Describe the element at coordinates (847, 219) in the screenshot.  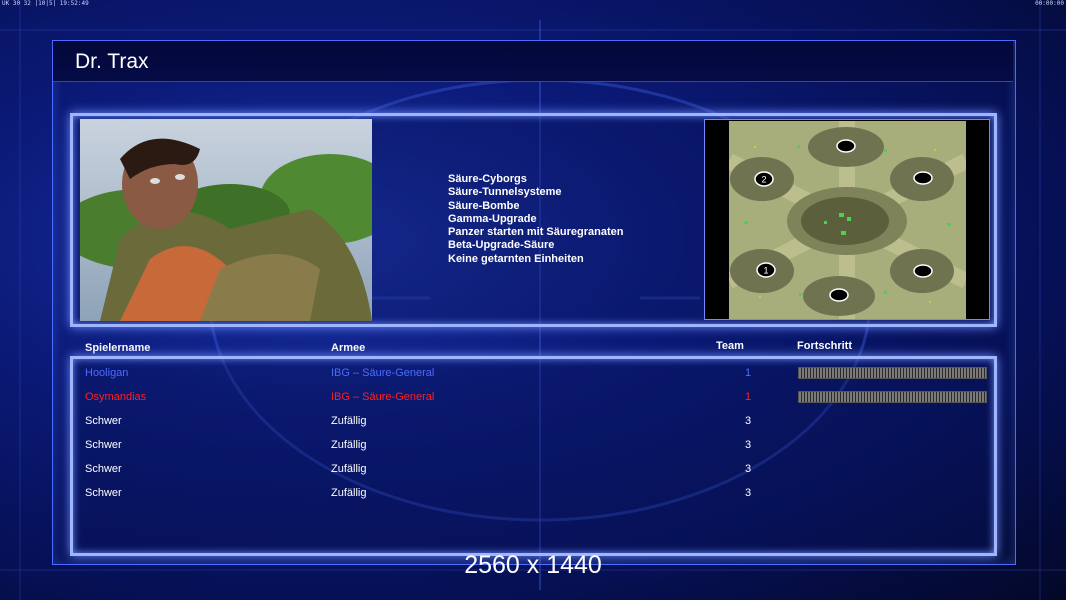
I see `map-preview: 2 1` at that location.